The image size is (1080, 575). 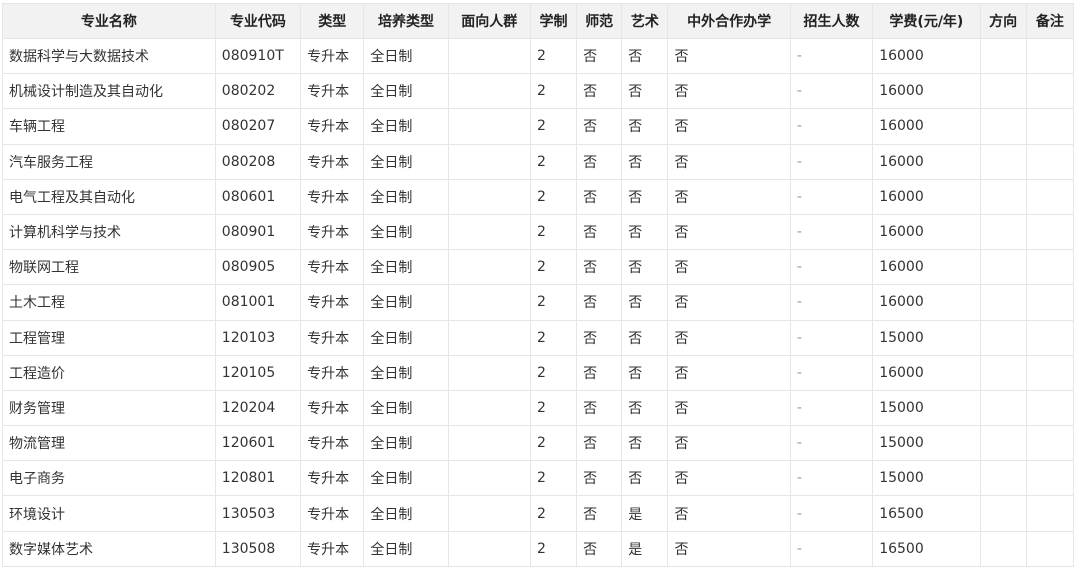 I want to click on header-col-major-name: 专业名称, so click(x=109, y=21).